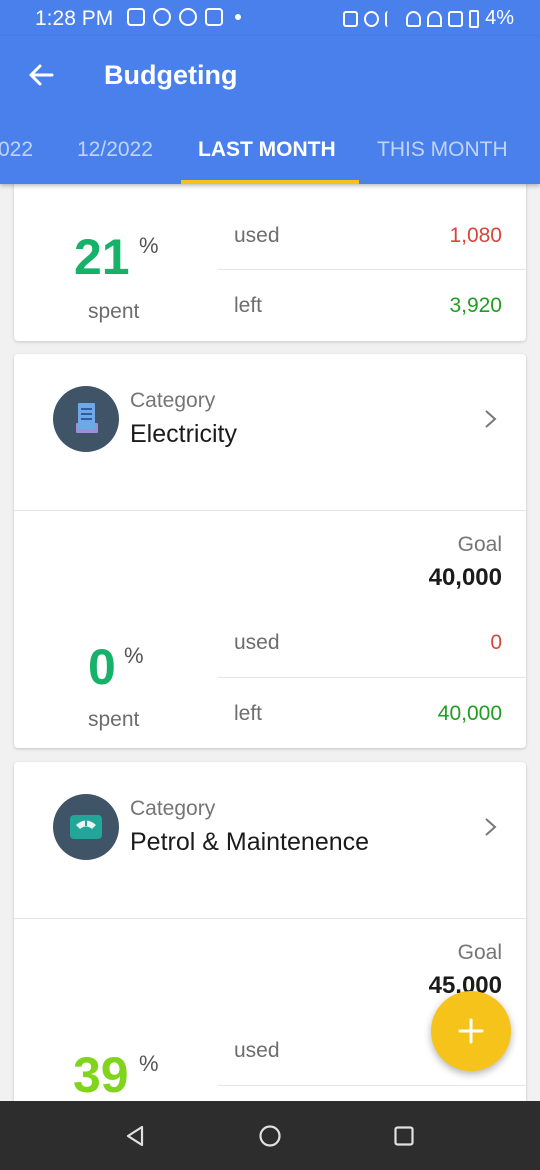  I want to click on nav-home-icon, so click(270, 1136).